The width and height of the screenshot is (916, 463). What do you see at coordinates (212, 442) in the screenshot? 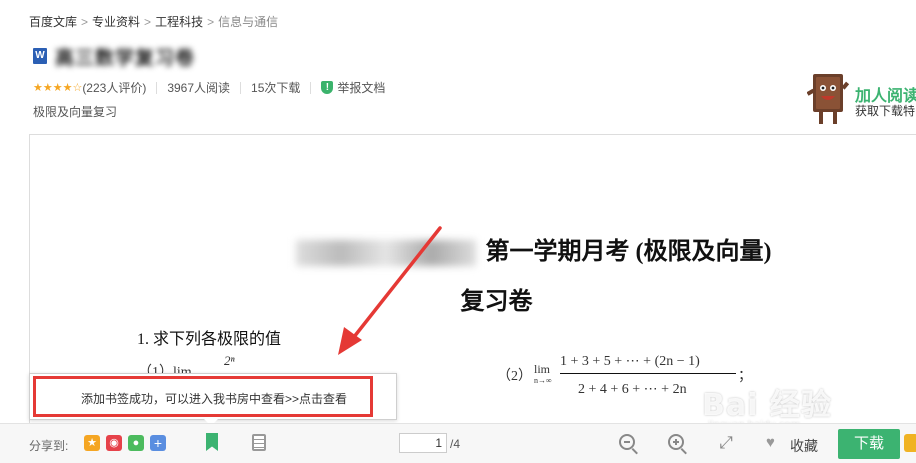
I see `bookmark-icon` at bounding box center [212, 442].